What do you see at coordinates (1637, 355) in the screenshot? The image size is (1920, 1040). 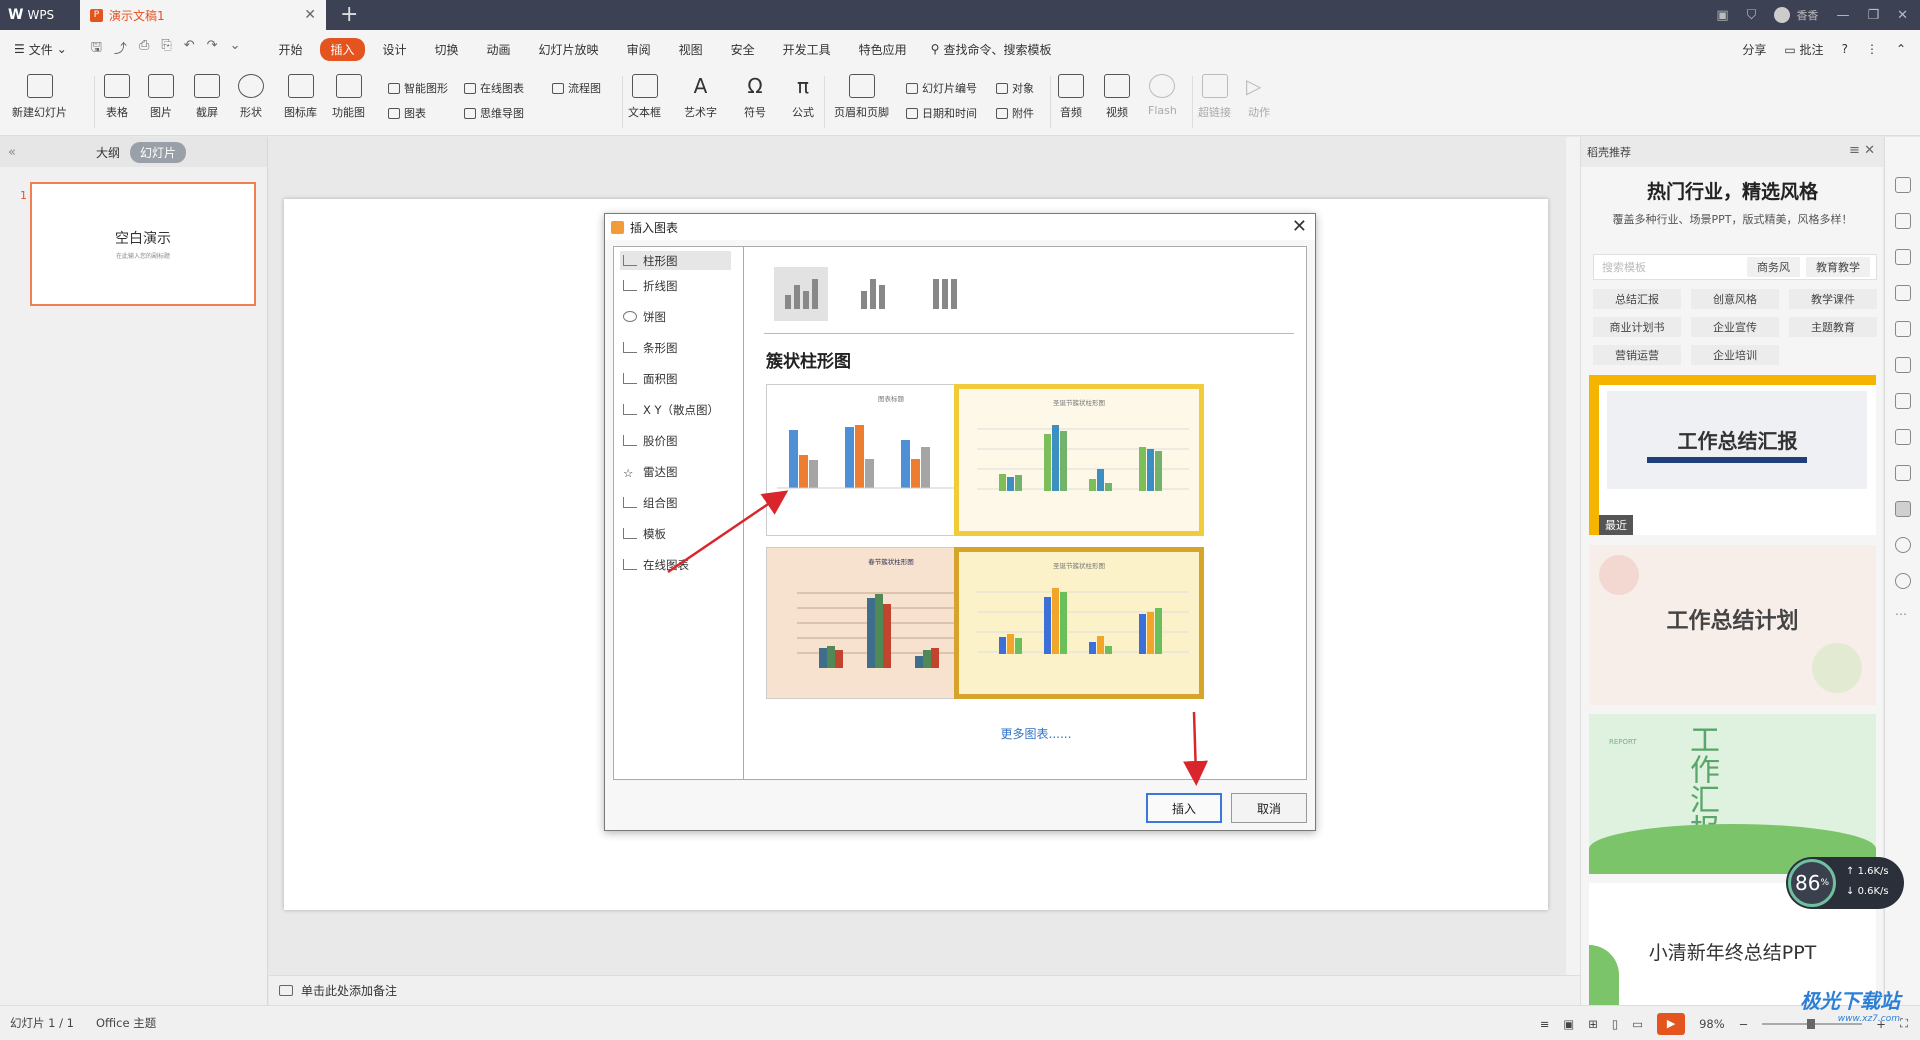 I see `template-tag: 营销运营` at bounding box center [1637, 355].